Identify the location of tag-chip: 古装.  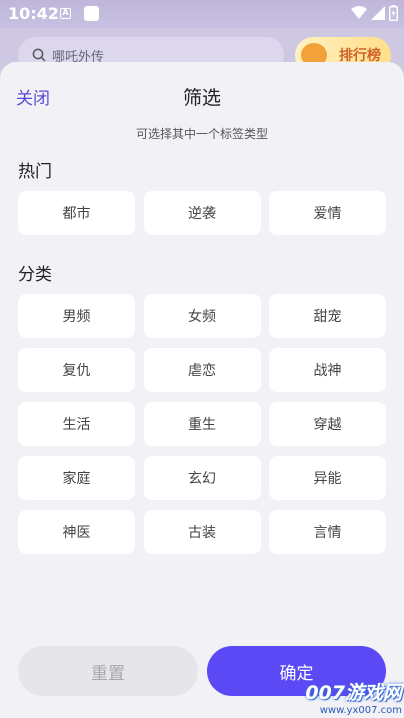
(202, 532).